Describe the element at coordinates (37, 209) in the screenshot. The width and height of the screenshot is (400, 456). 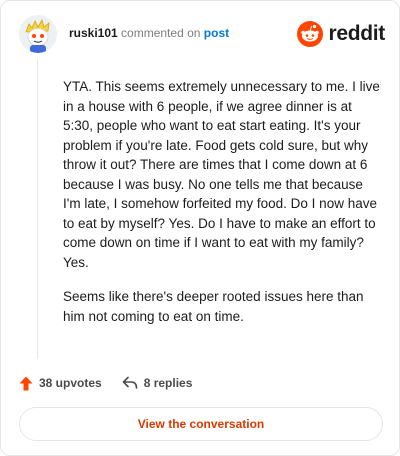
I see `thread-line` at that location.